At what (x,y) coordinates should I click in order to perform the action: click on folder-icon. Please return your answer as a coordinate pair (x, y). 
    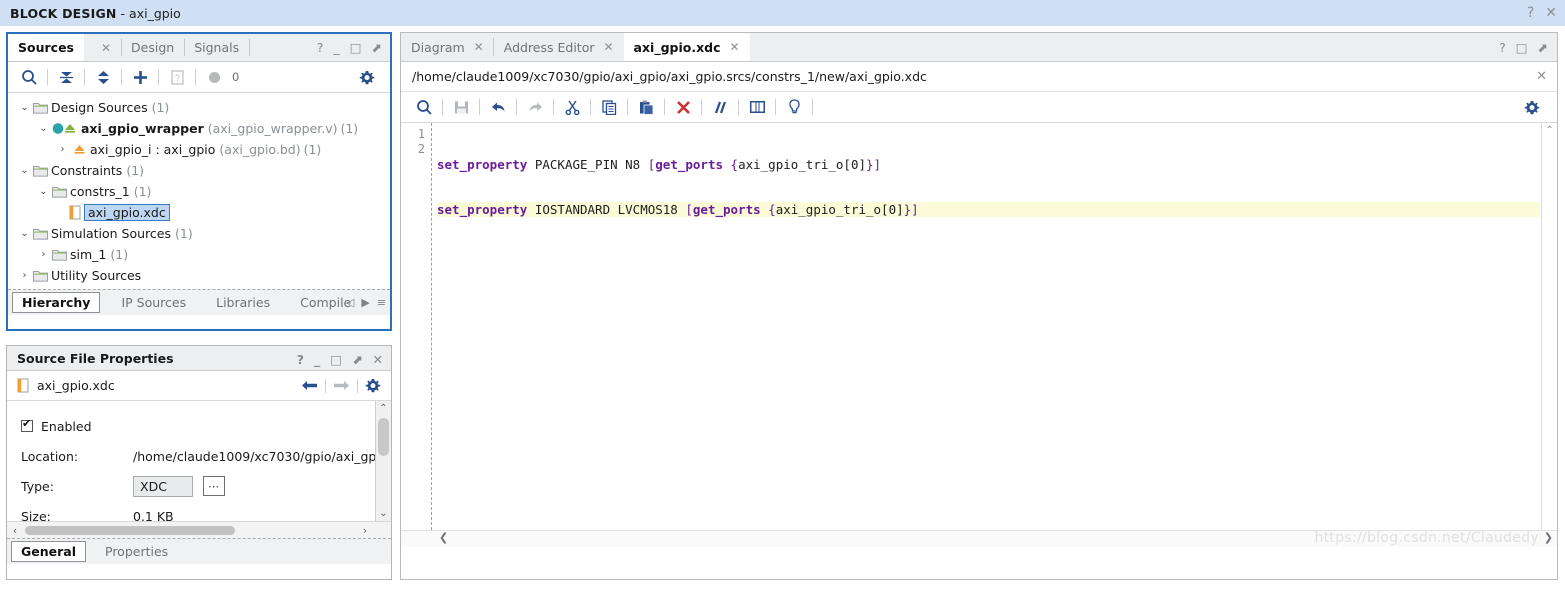
    Looking at the image, I should click on (40, 275).